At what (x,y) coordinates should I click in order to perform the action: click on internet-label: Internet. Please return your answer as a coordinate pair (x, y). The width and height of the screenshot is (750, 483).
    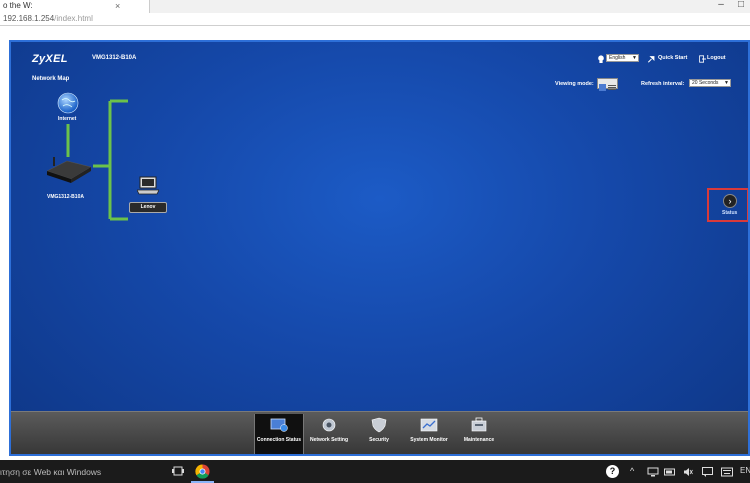
    Looking at the image, I should click on (67, 119).